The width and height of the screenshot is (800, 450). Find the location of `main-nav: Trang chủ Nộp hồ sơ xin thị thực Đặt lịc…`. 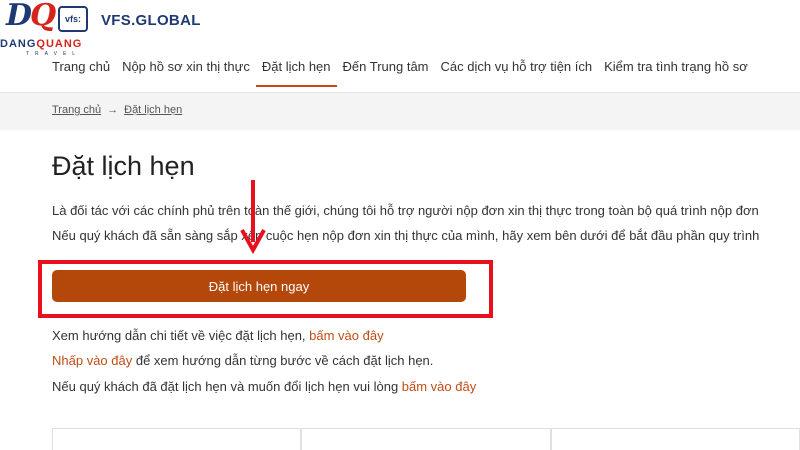

main-nav: Trang chủ Nộp hồ sơ xin thị thực Đặt lịc… is located at coordinates (403, 75).